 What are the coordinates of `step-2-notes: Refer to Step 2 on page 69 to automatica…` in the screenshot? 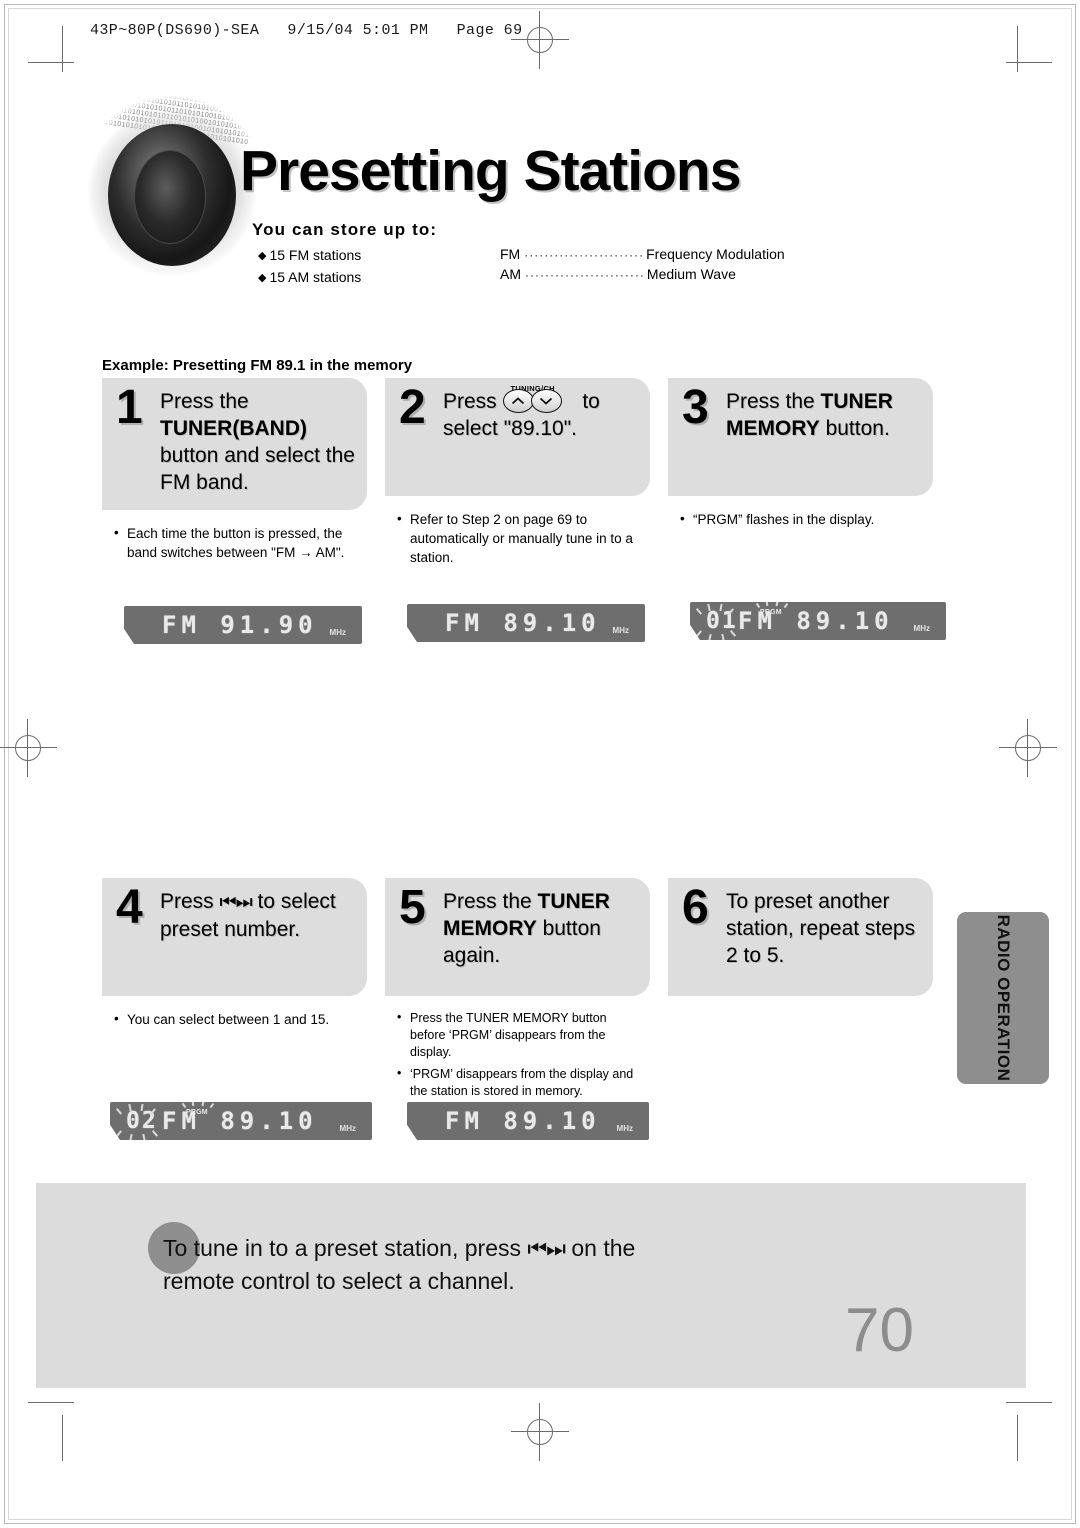 It's located at (517, 531).